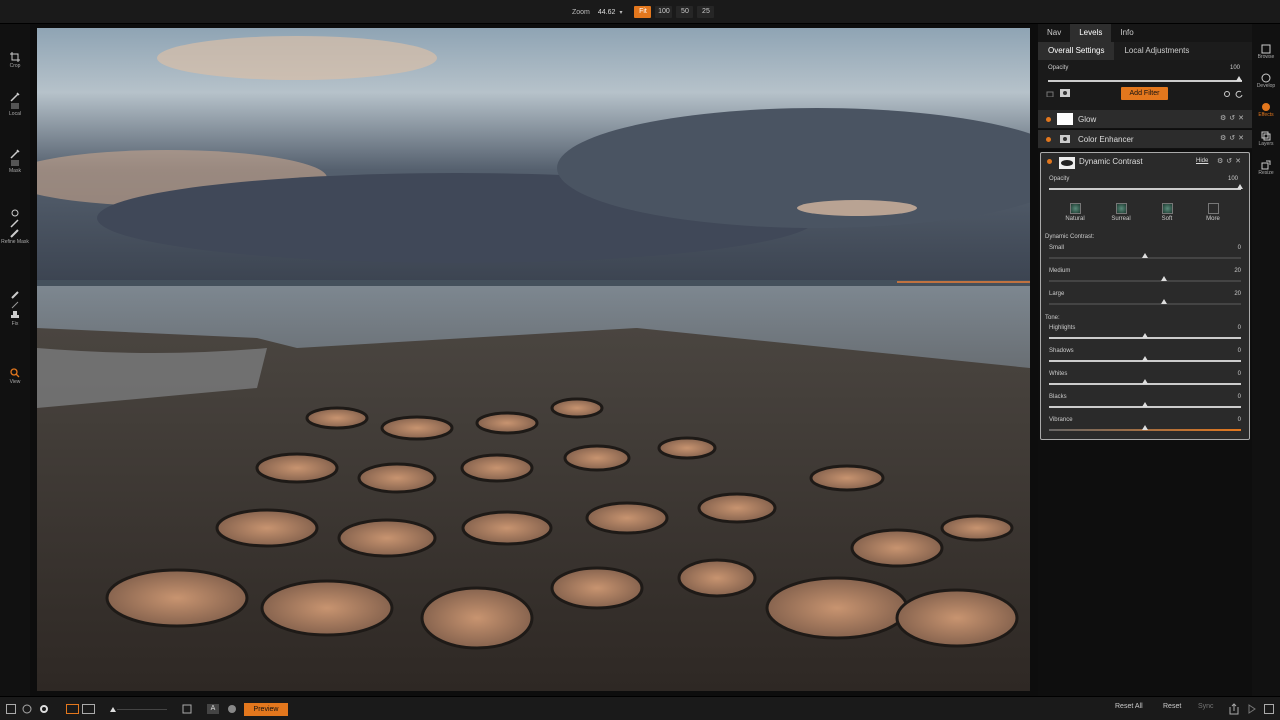 This screenshot has height=720, width=1280. I want to click on zoom-value: 44.62, so click(607, 12).